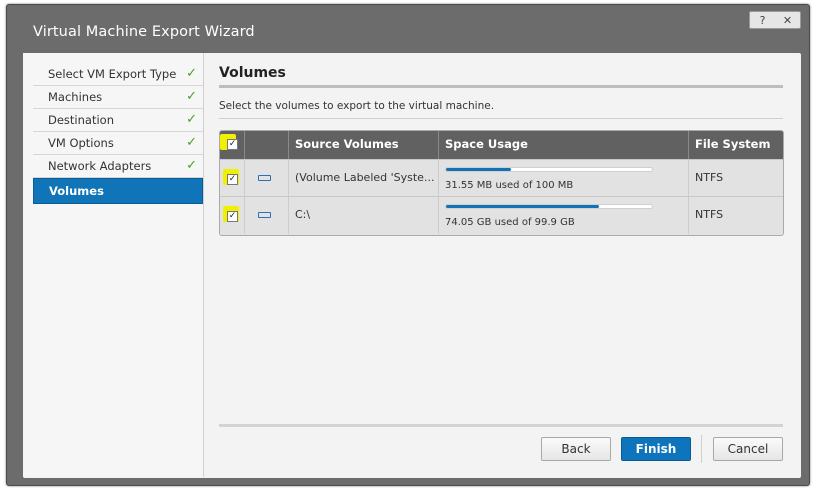 Image resolution: width=813 pixels, height=492 pixels. I want to click on select-all-checkbox: ✓, so click(232, 144).